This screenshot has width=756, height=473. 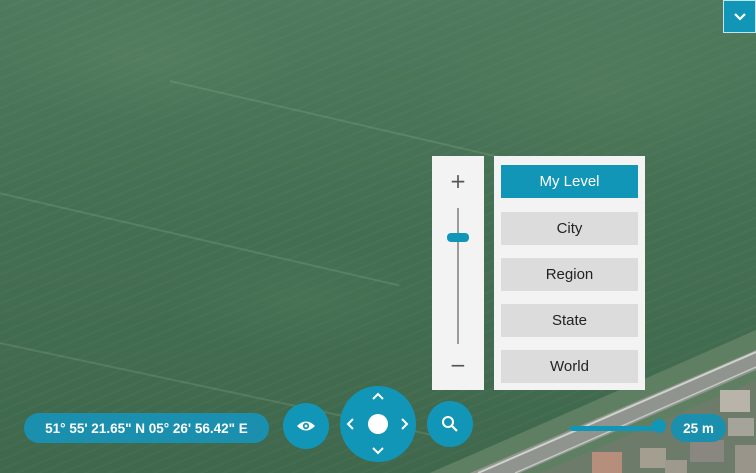 I want to click on pan-control, so click(x=378, y=424).